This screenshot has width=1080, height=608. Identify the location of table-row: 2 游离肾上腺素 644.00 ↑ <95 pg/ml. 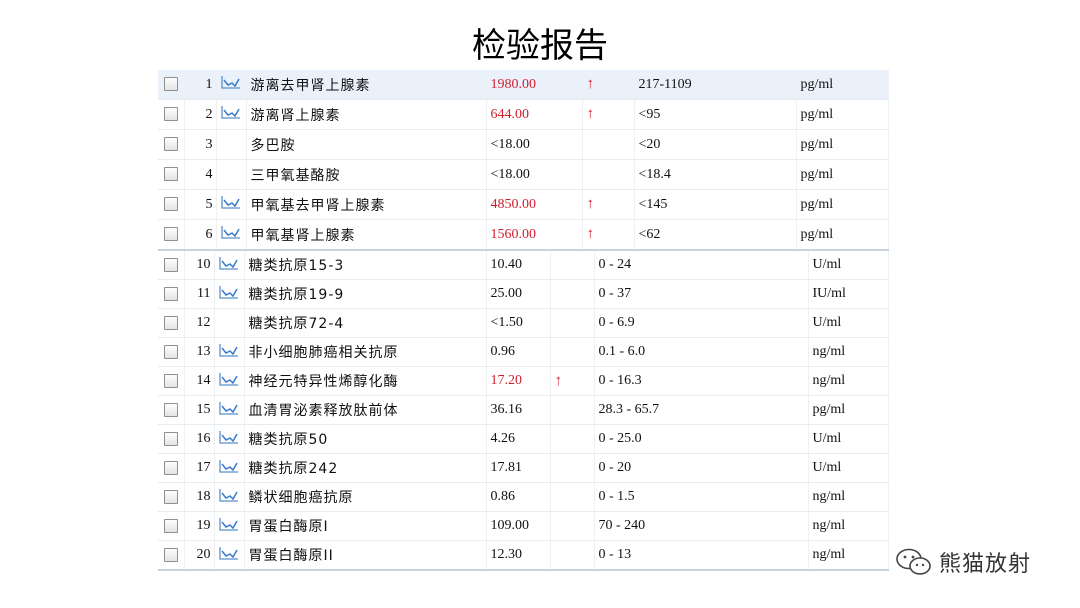
(523, 114).